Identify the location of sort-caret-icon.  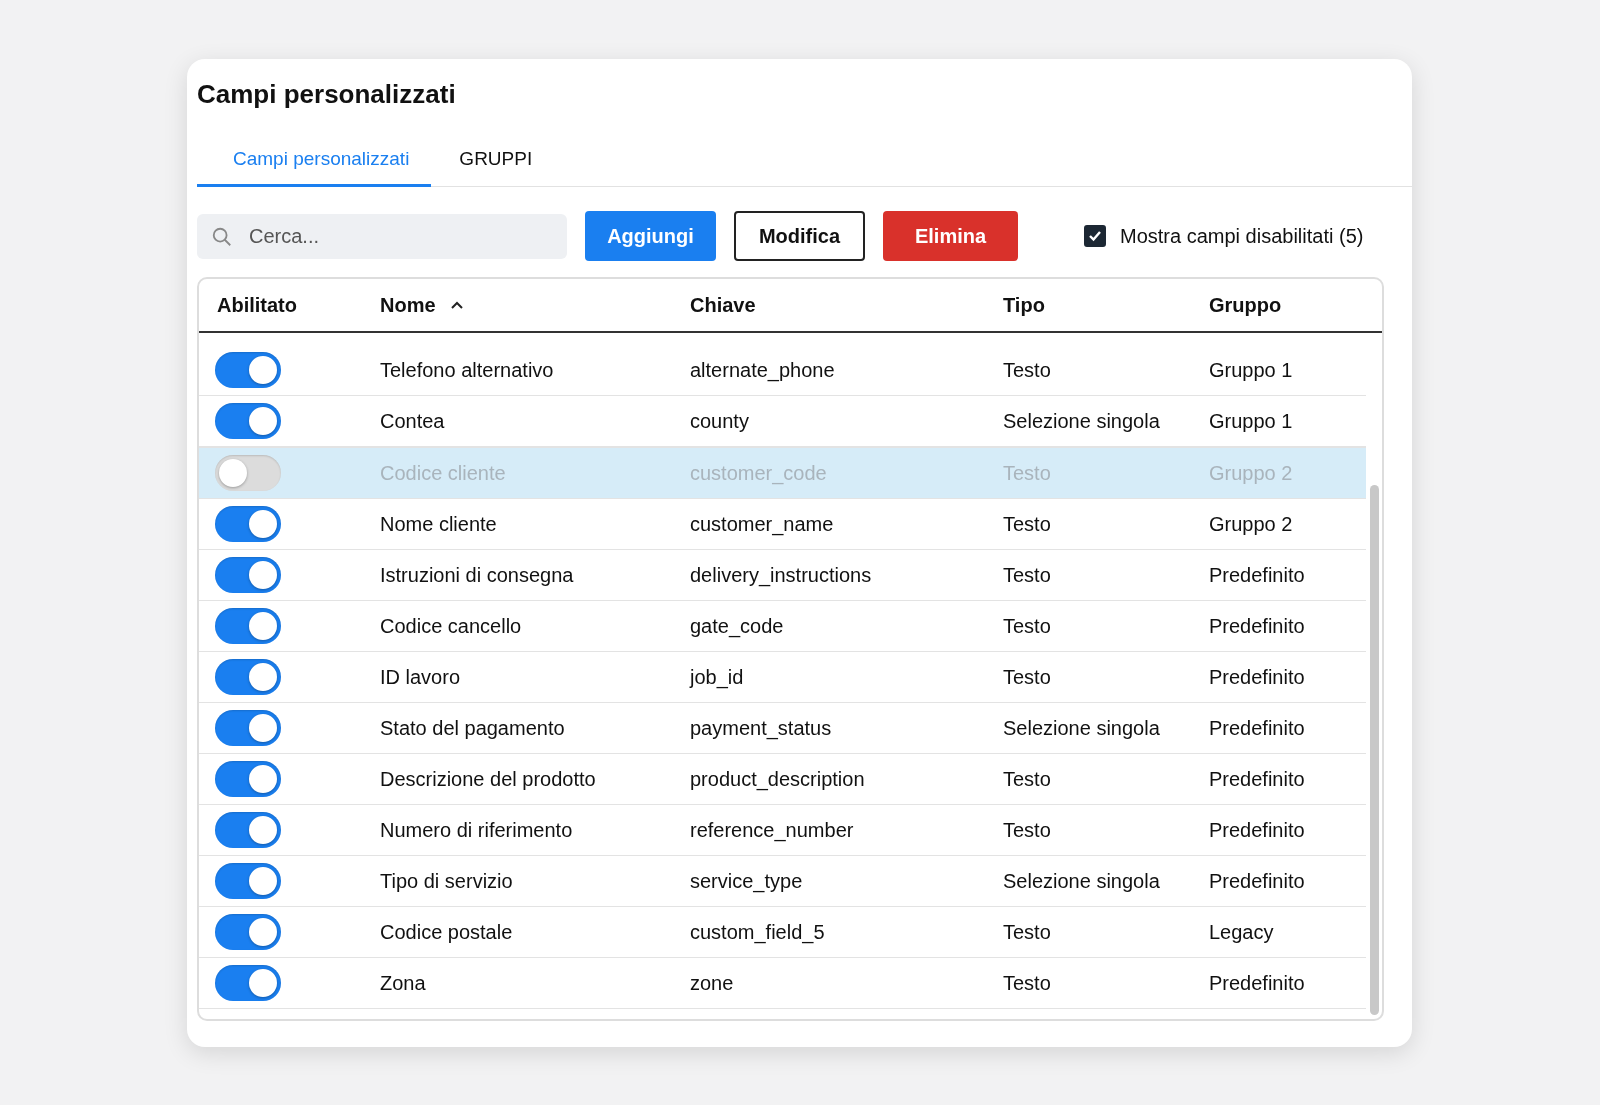
(456, 305).